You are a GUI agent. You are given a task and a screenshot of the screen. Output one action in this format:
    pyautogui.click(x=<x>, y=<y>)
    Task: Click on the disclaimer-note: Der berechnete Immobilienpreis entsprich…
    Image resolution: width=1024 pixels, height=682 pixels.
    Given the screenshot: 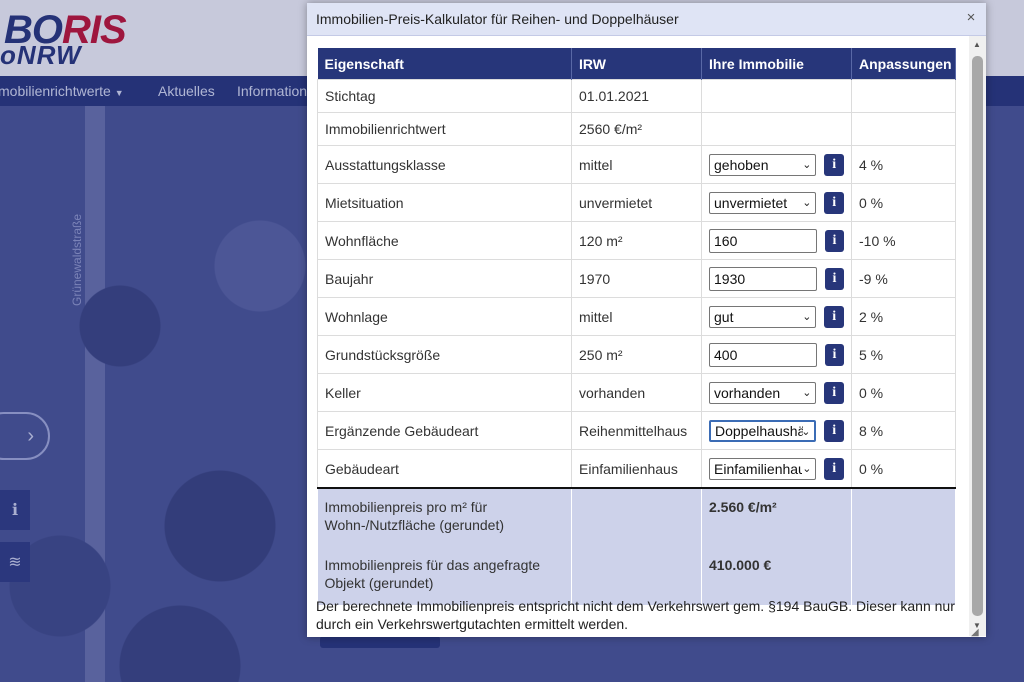 What is the action you would take?
    pyautogui.click(x=635, y=615)
    